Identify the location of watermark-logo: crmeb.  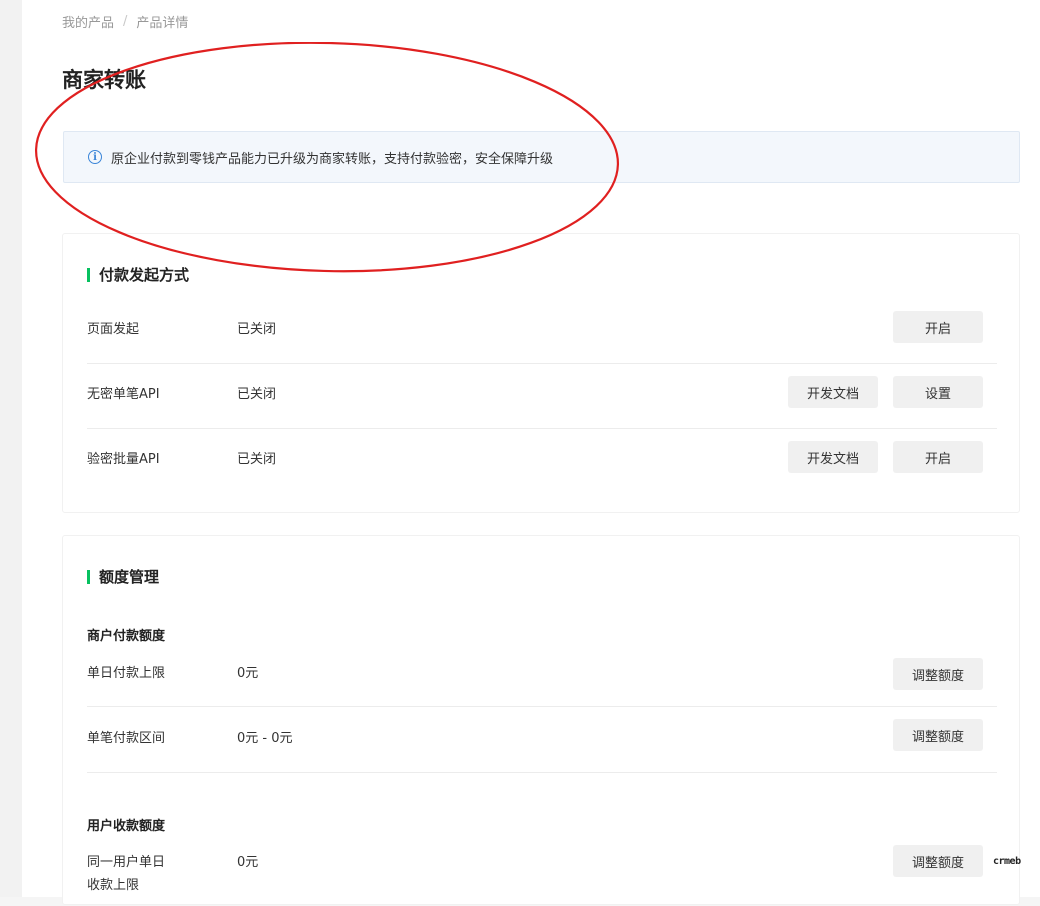
(1007, 861).